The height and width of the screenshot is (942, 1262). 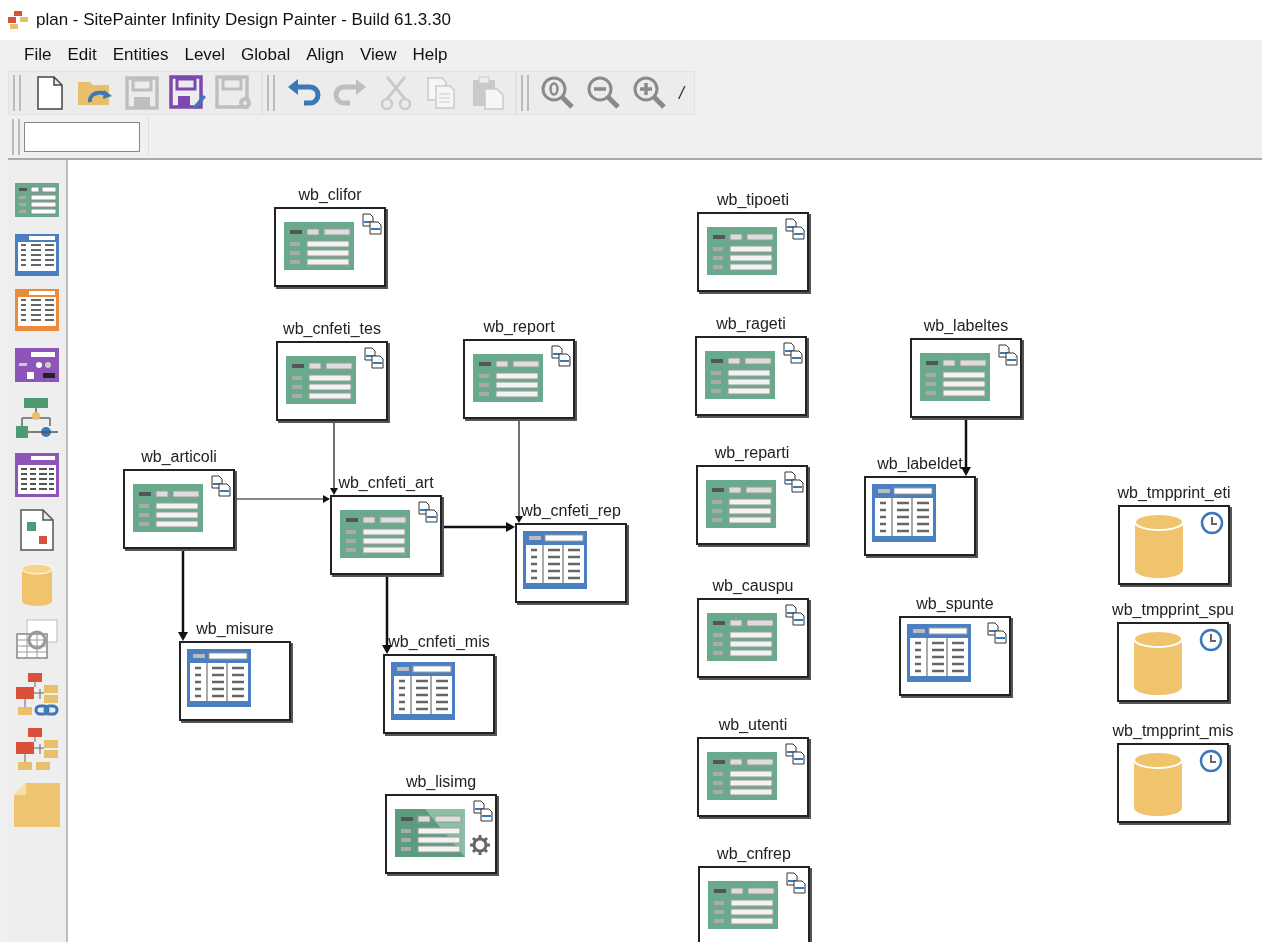 What do you see at coordinates (332, 329) in the screenshot?
I see `entity-name: wb_cnfeti_tes` at bounding box center [332, 329].